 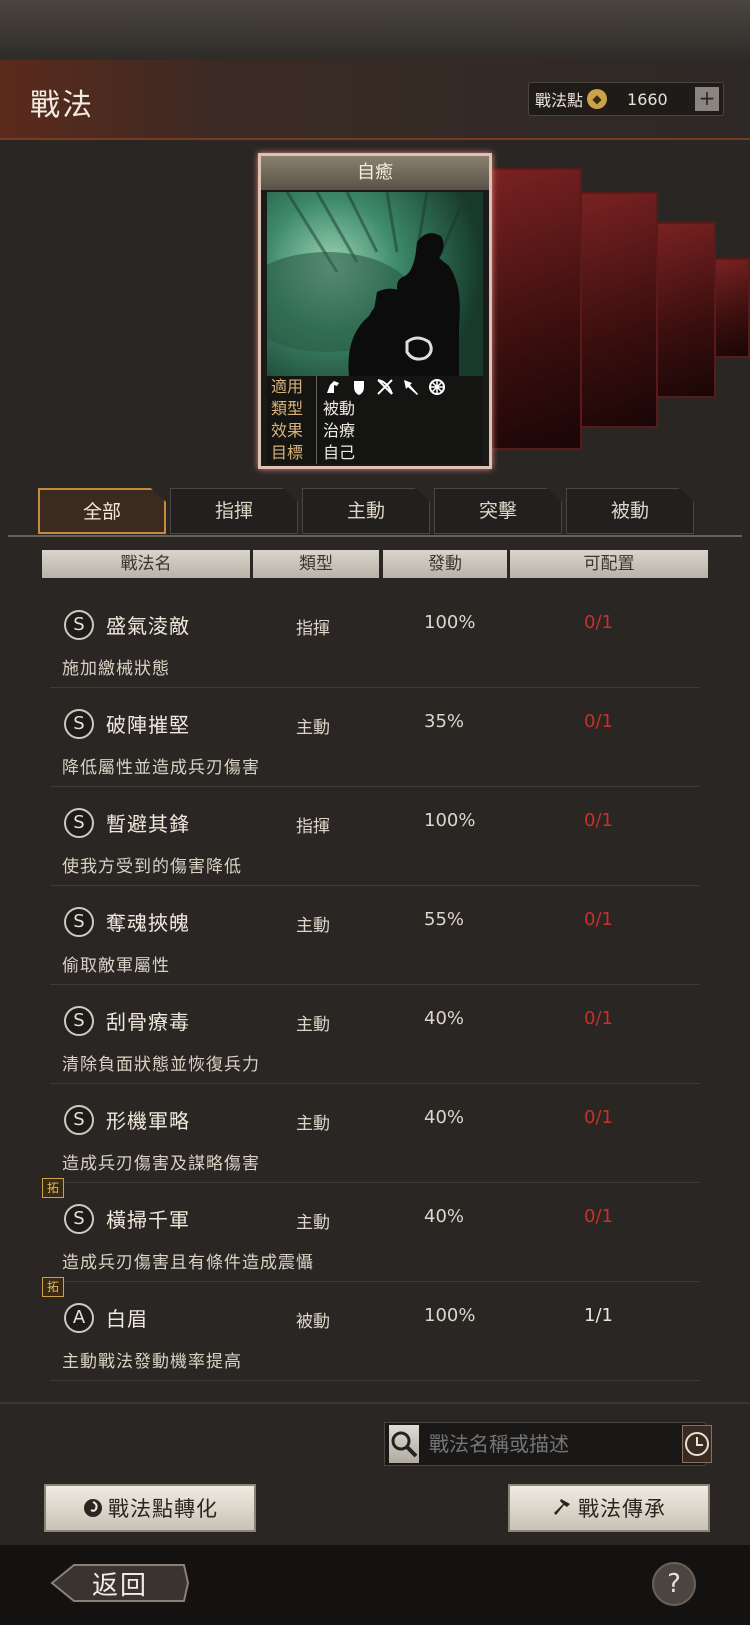 I want to click on top-decor-strip, so click(x=375, y=30).